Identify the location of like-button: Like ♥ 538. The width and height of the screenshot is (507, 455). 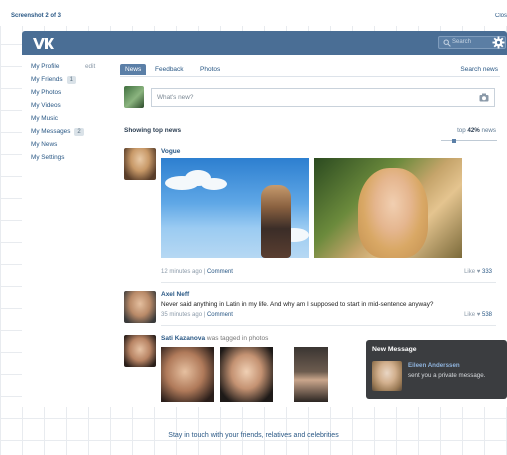
(478, 315).